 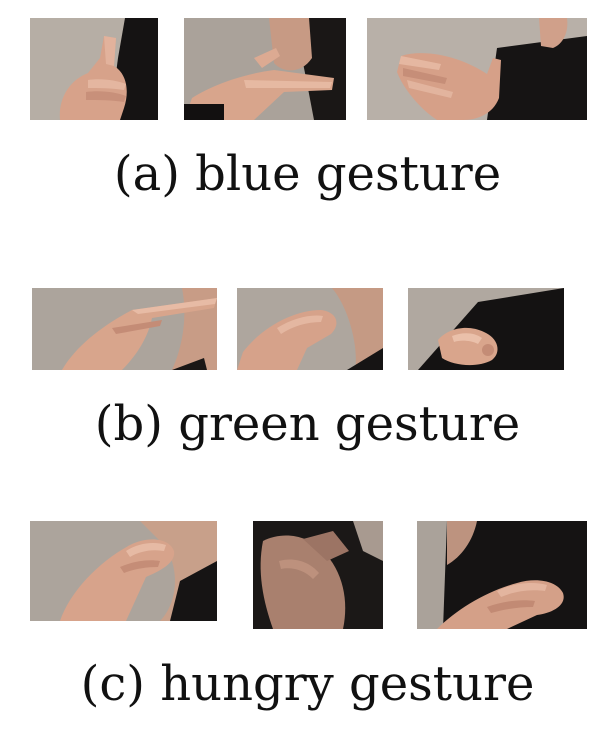 I want to click on gesture-frame-b3, so click(x=486, y=329).